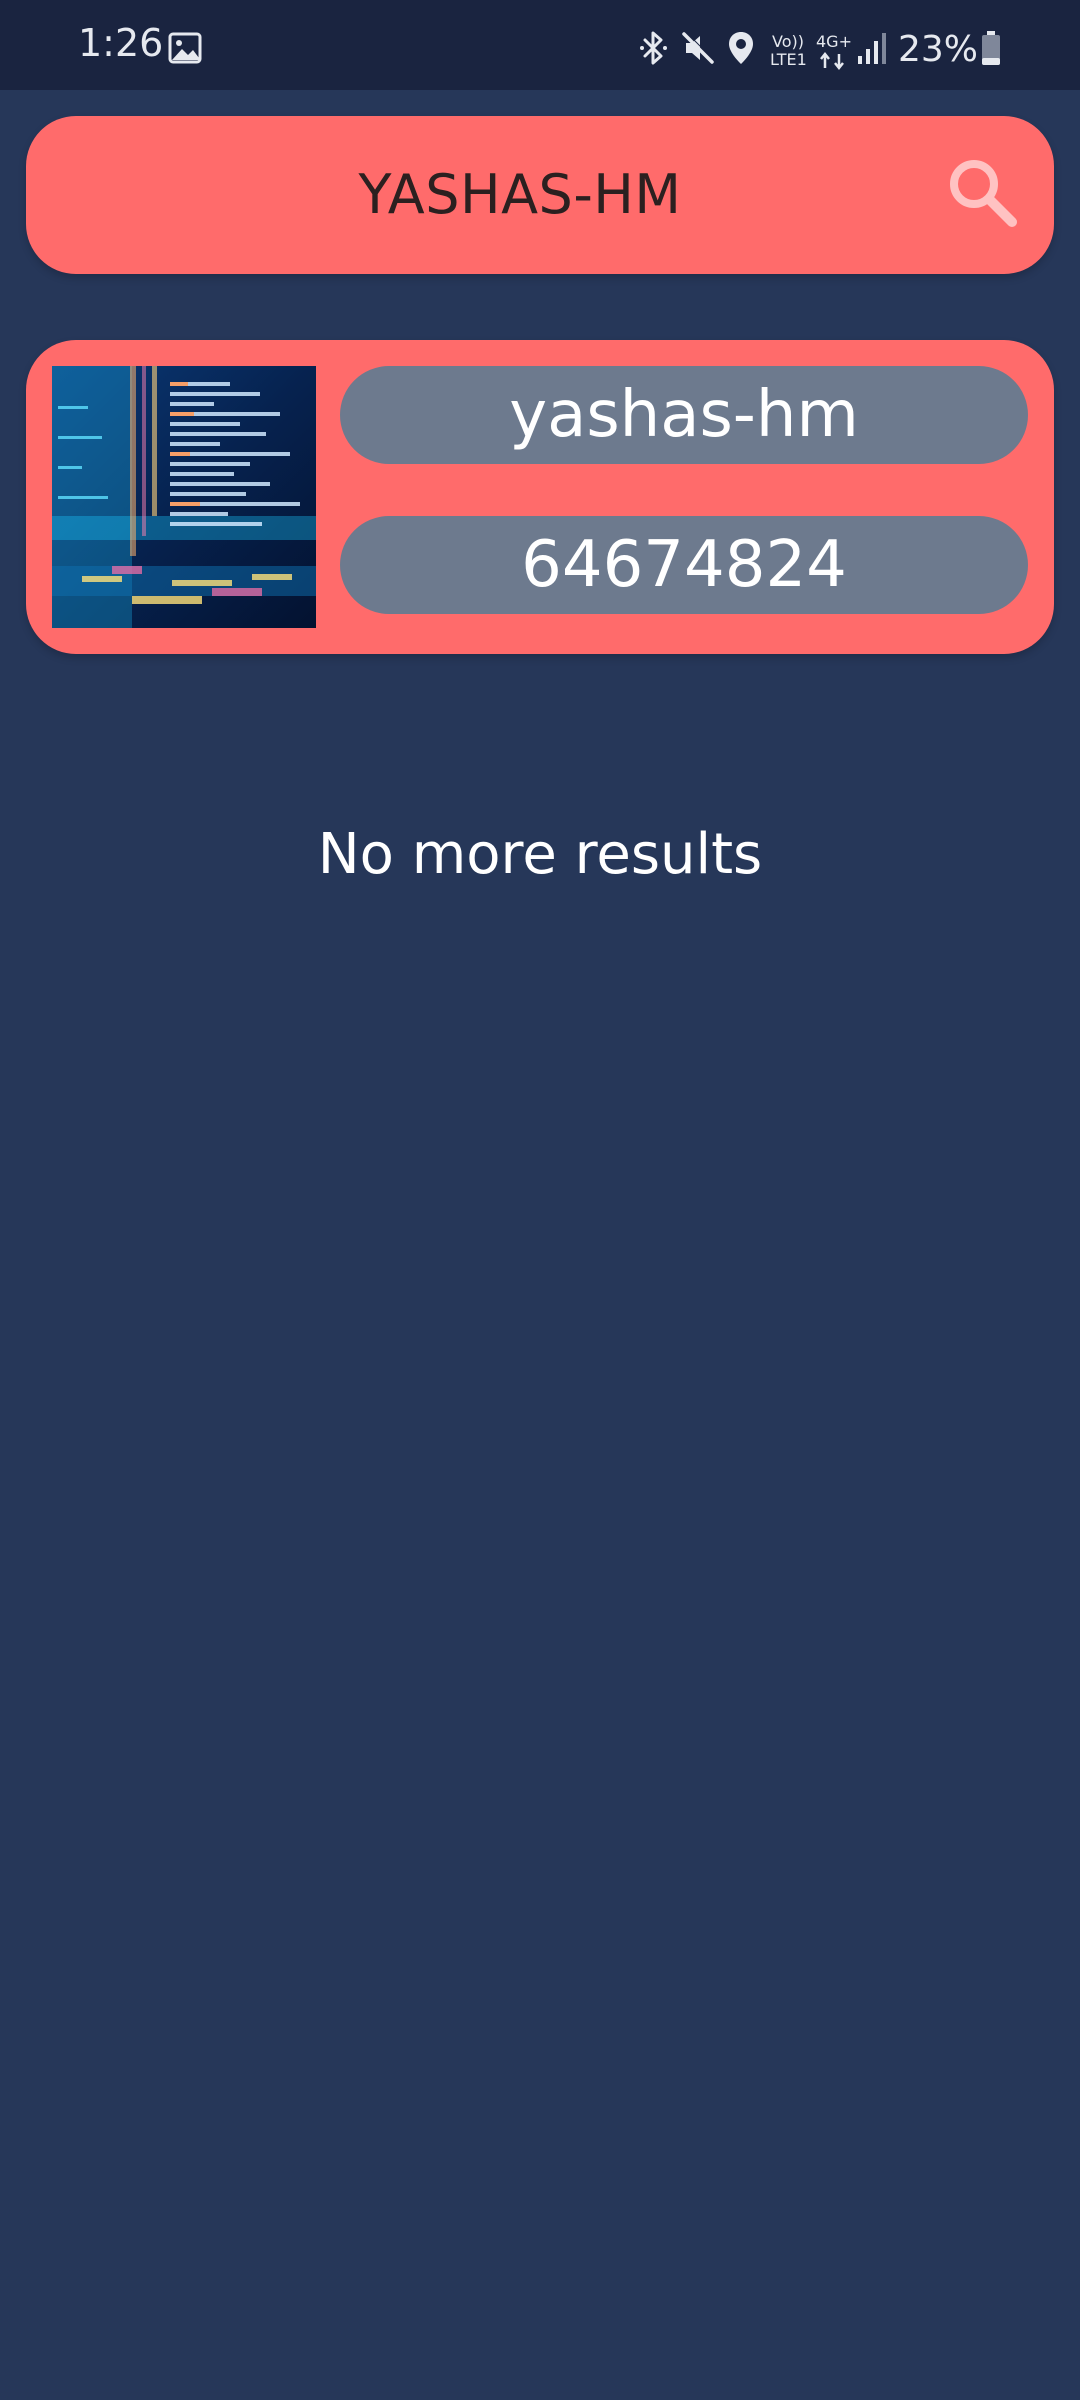  I want to click on code-screen-thumbnail, so click(184, 497).